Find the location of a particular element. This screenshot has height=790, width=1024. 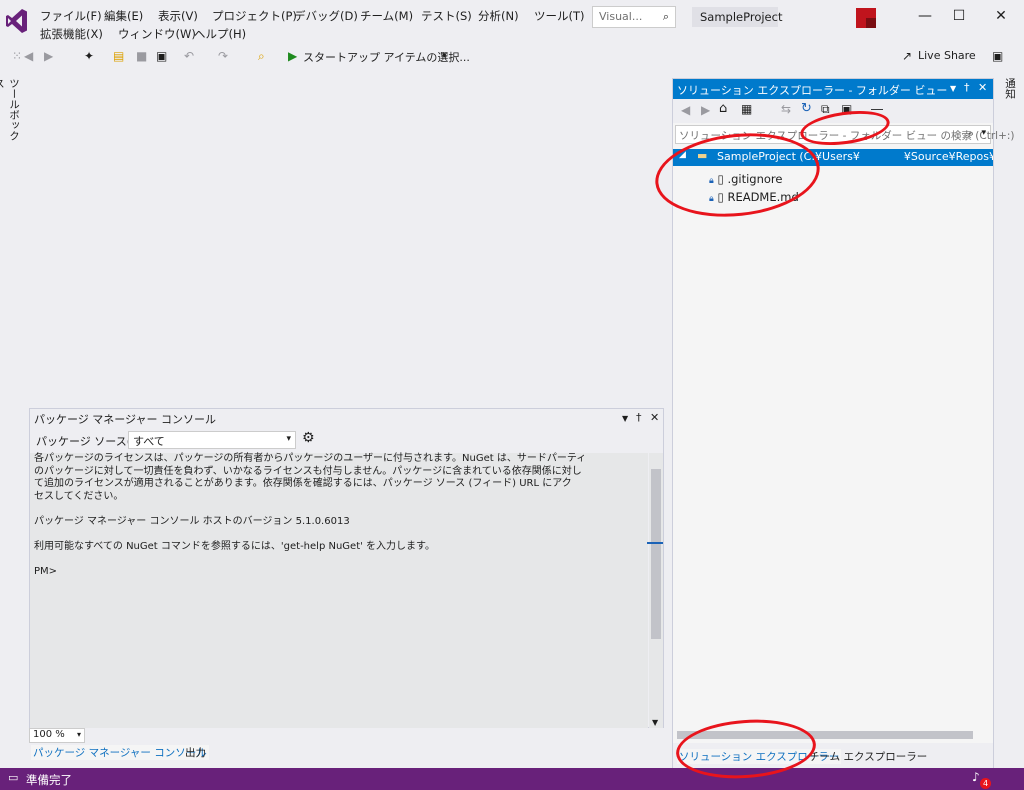

new-project-icon: ✦ is located at coordinates (89, 56).